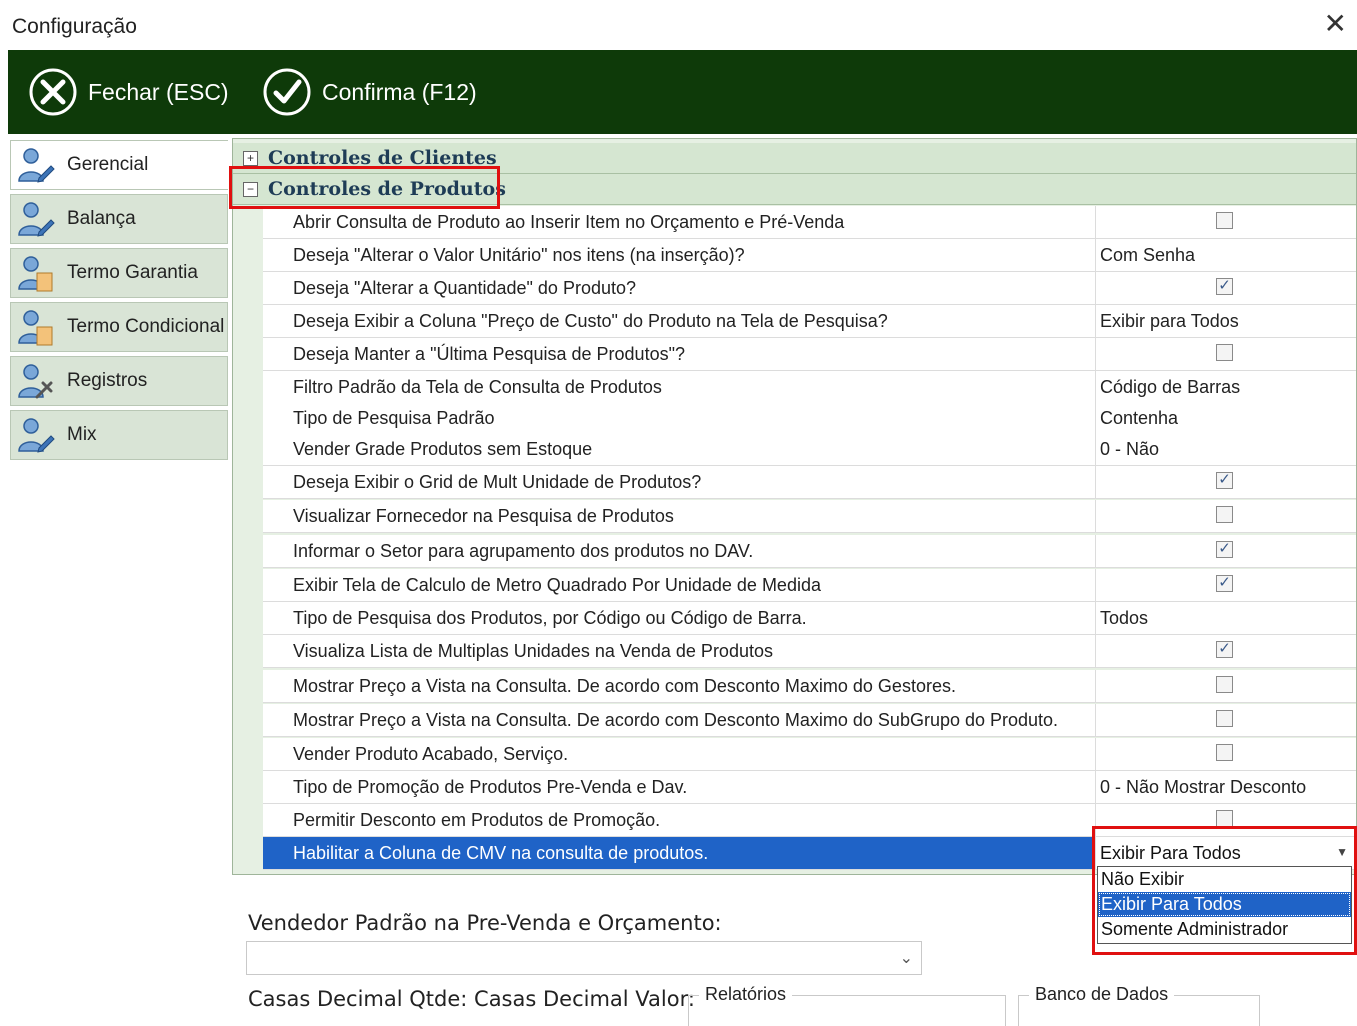 Image resolution: width=1357 pixels, height=1026 pixels. I want to click on sidebar-item-termo-garantia: Termo Garantia, so click(119, 273).